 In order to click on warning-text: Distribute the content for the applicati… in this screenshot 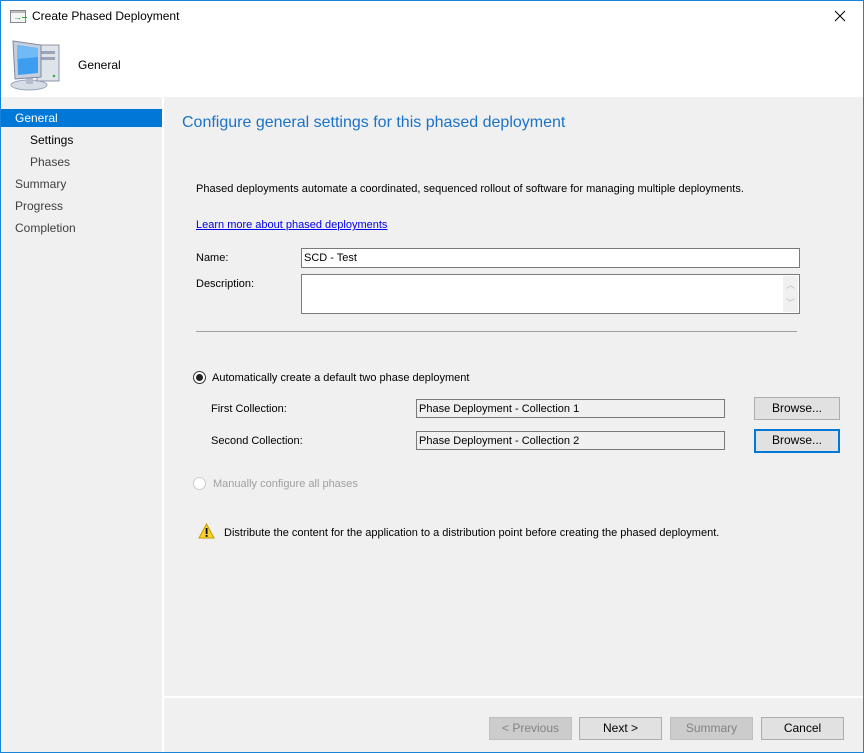, I will do `click(472, 533)`.